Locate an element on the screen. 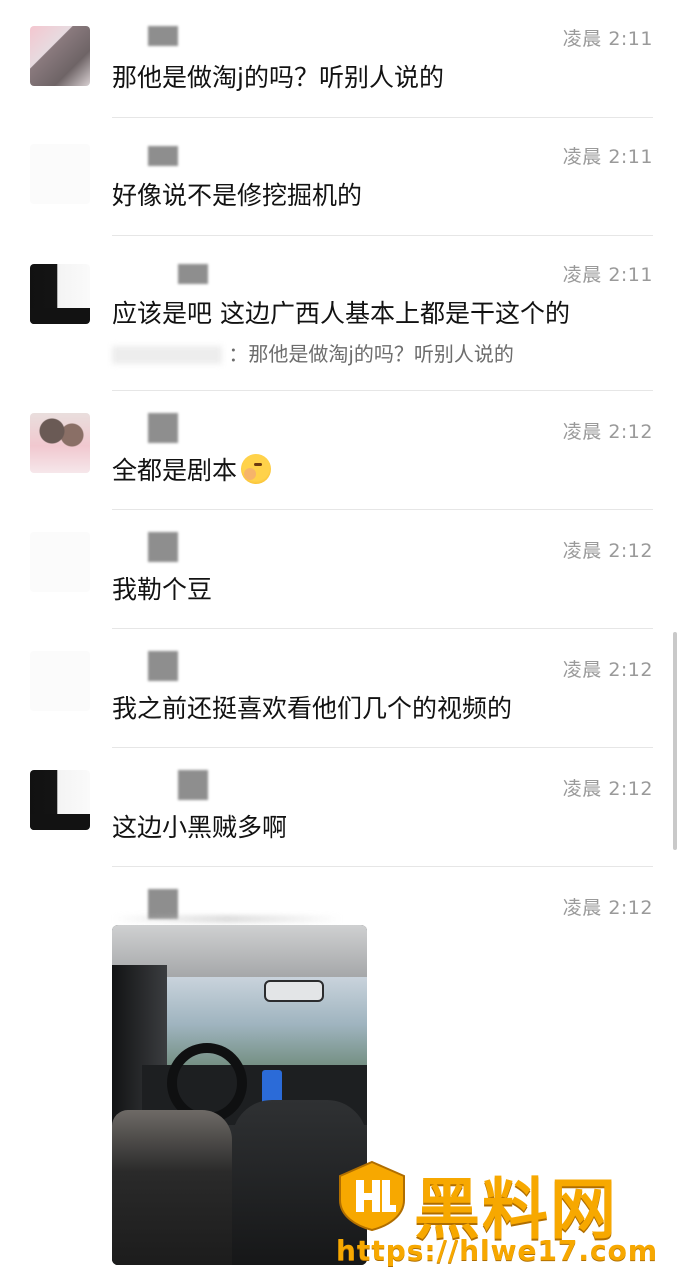 Image resolution: width=681 pixels, height=1280 pixels. chat-message: 凌晨 2:12 全都是剧本 is located at coordinates (340, 450).